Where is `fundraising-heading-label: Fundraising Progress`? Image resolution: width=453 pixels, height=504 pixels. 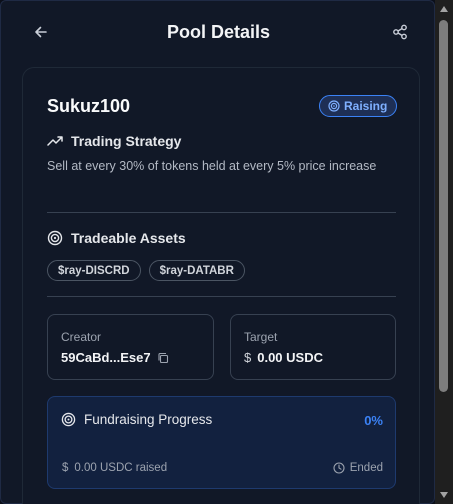
fundraising-heading-label: Fundraising Progress is located at coordinates (148, 419).